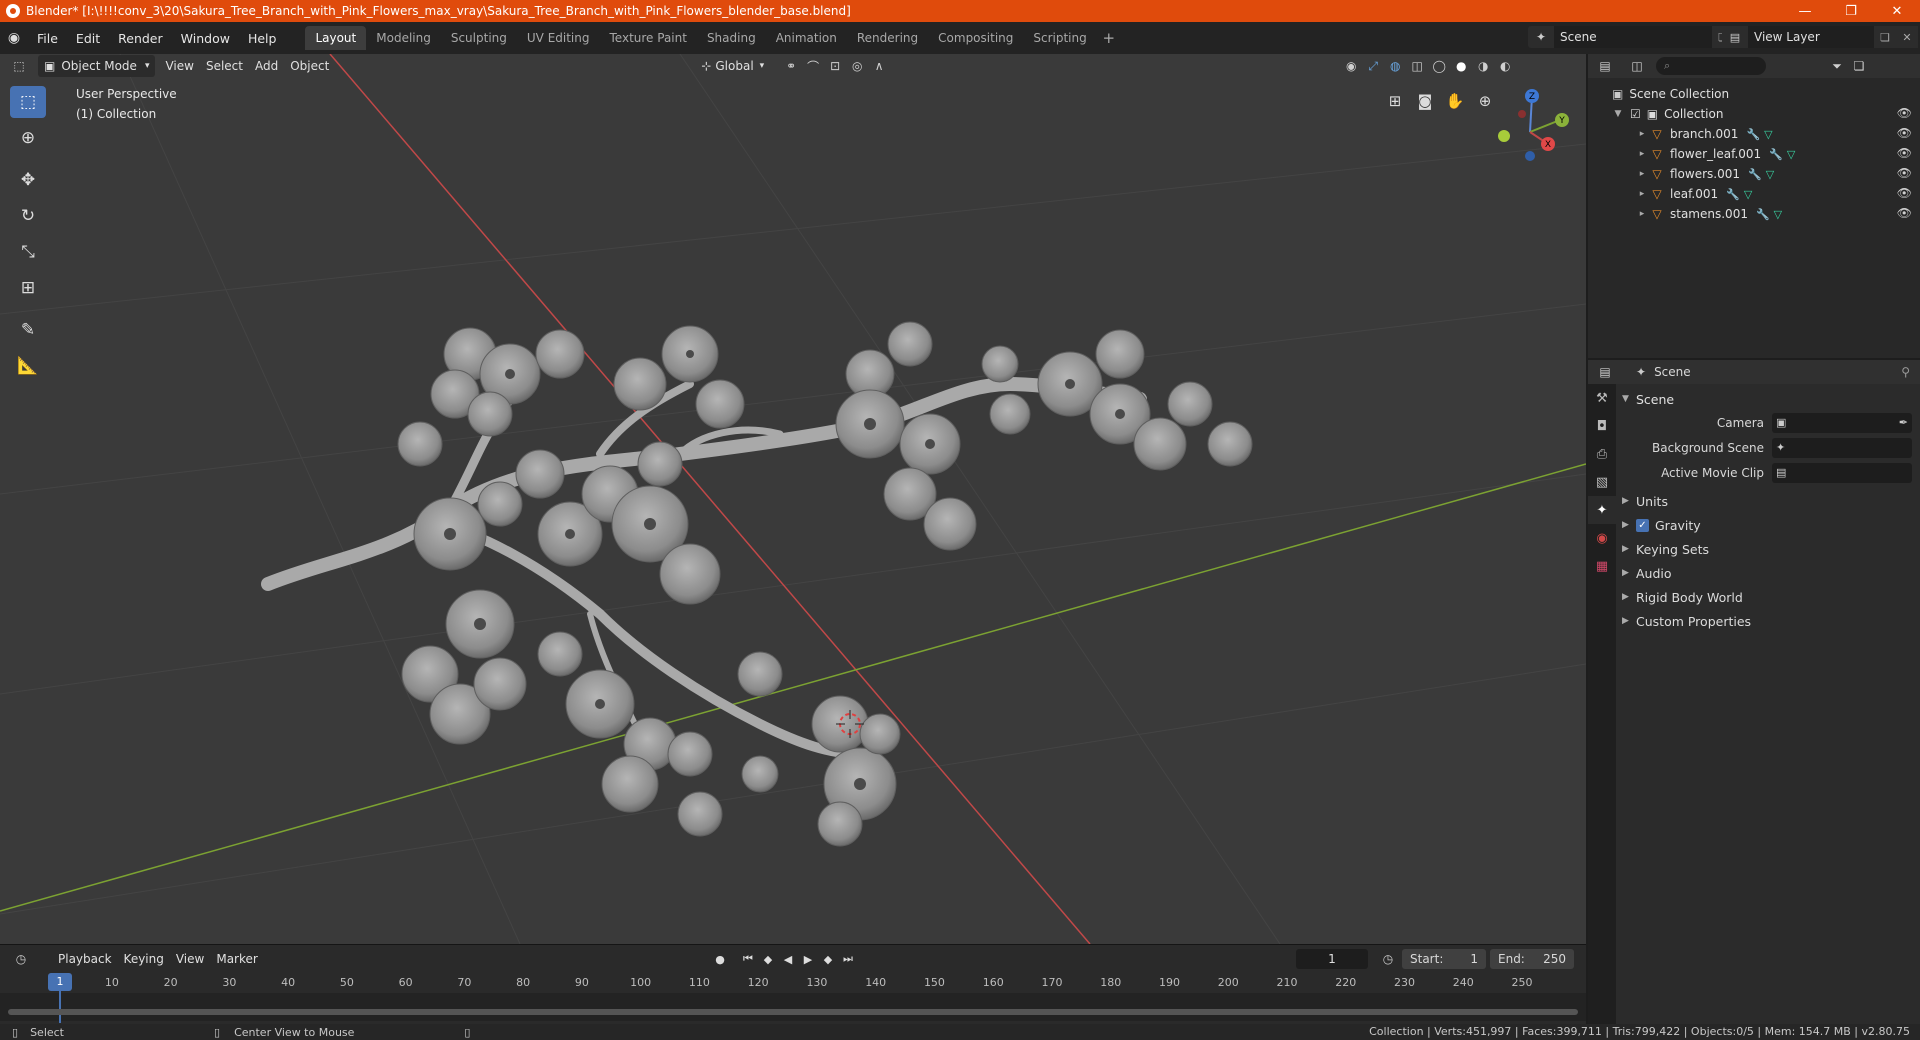 This screenshot has height=1040, width=1920. Describe the element at coordinates (262, 38) in the screenshot. I see `menu-help: Help` at that location.